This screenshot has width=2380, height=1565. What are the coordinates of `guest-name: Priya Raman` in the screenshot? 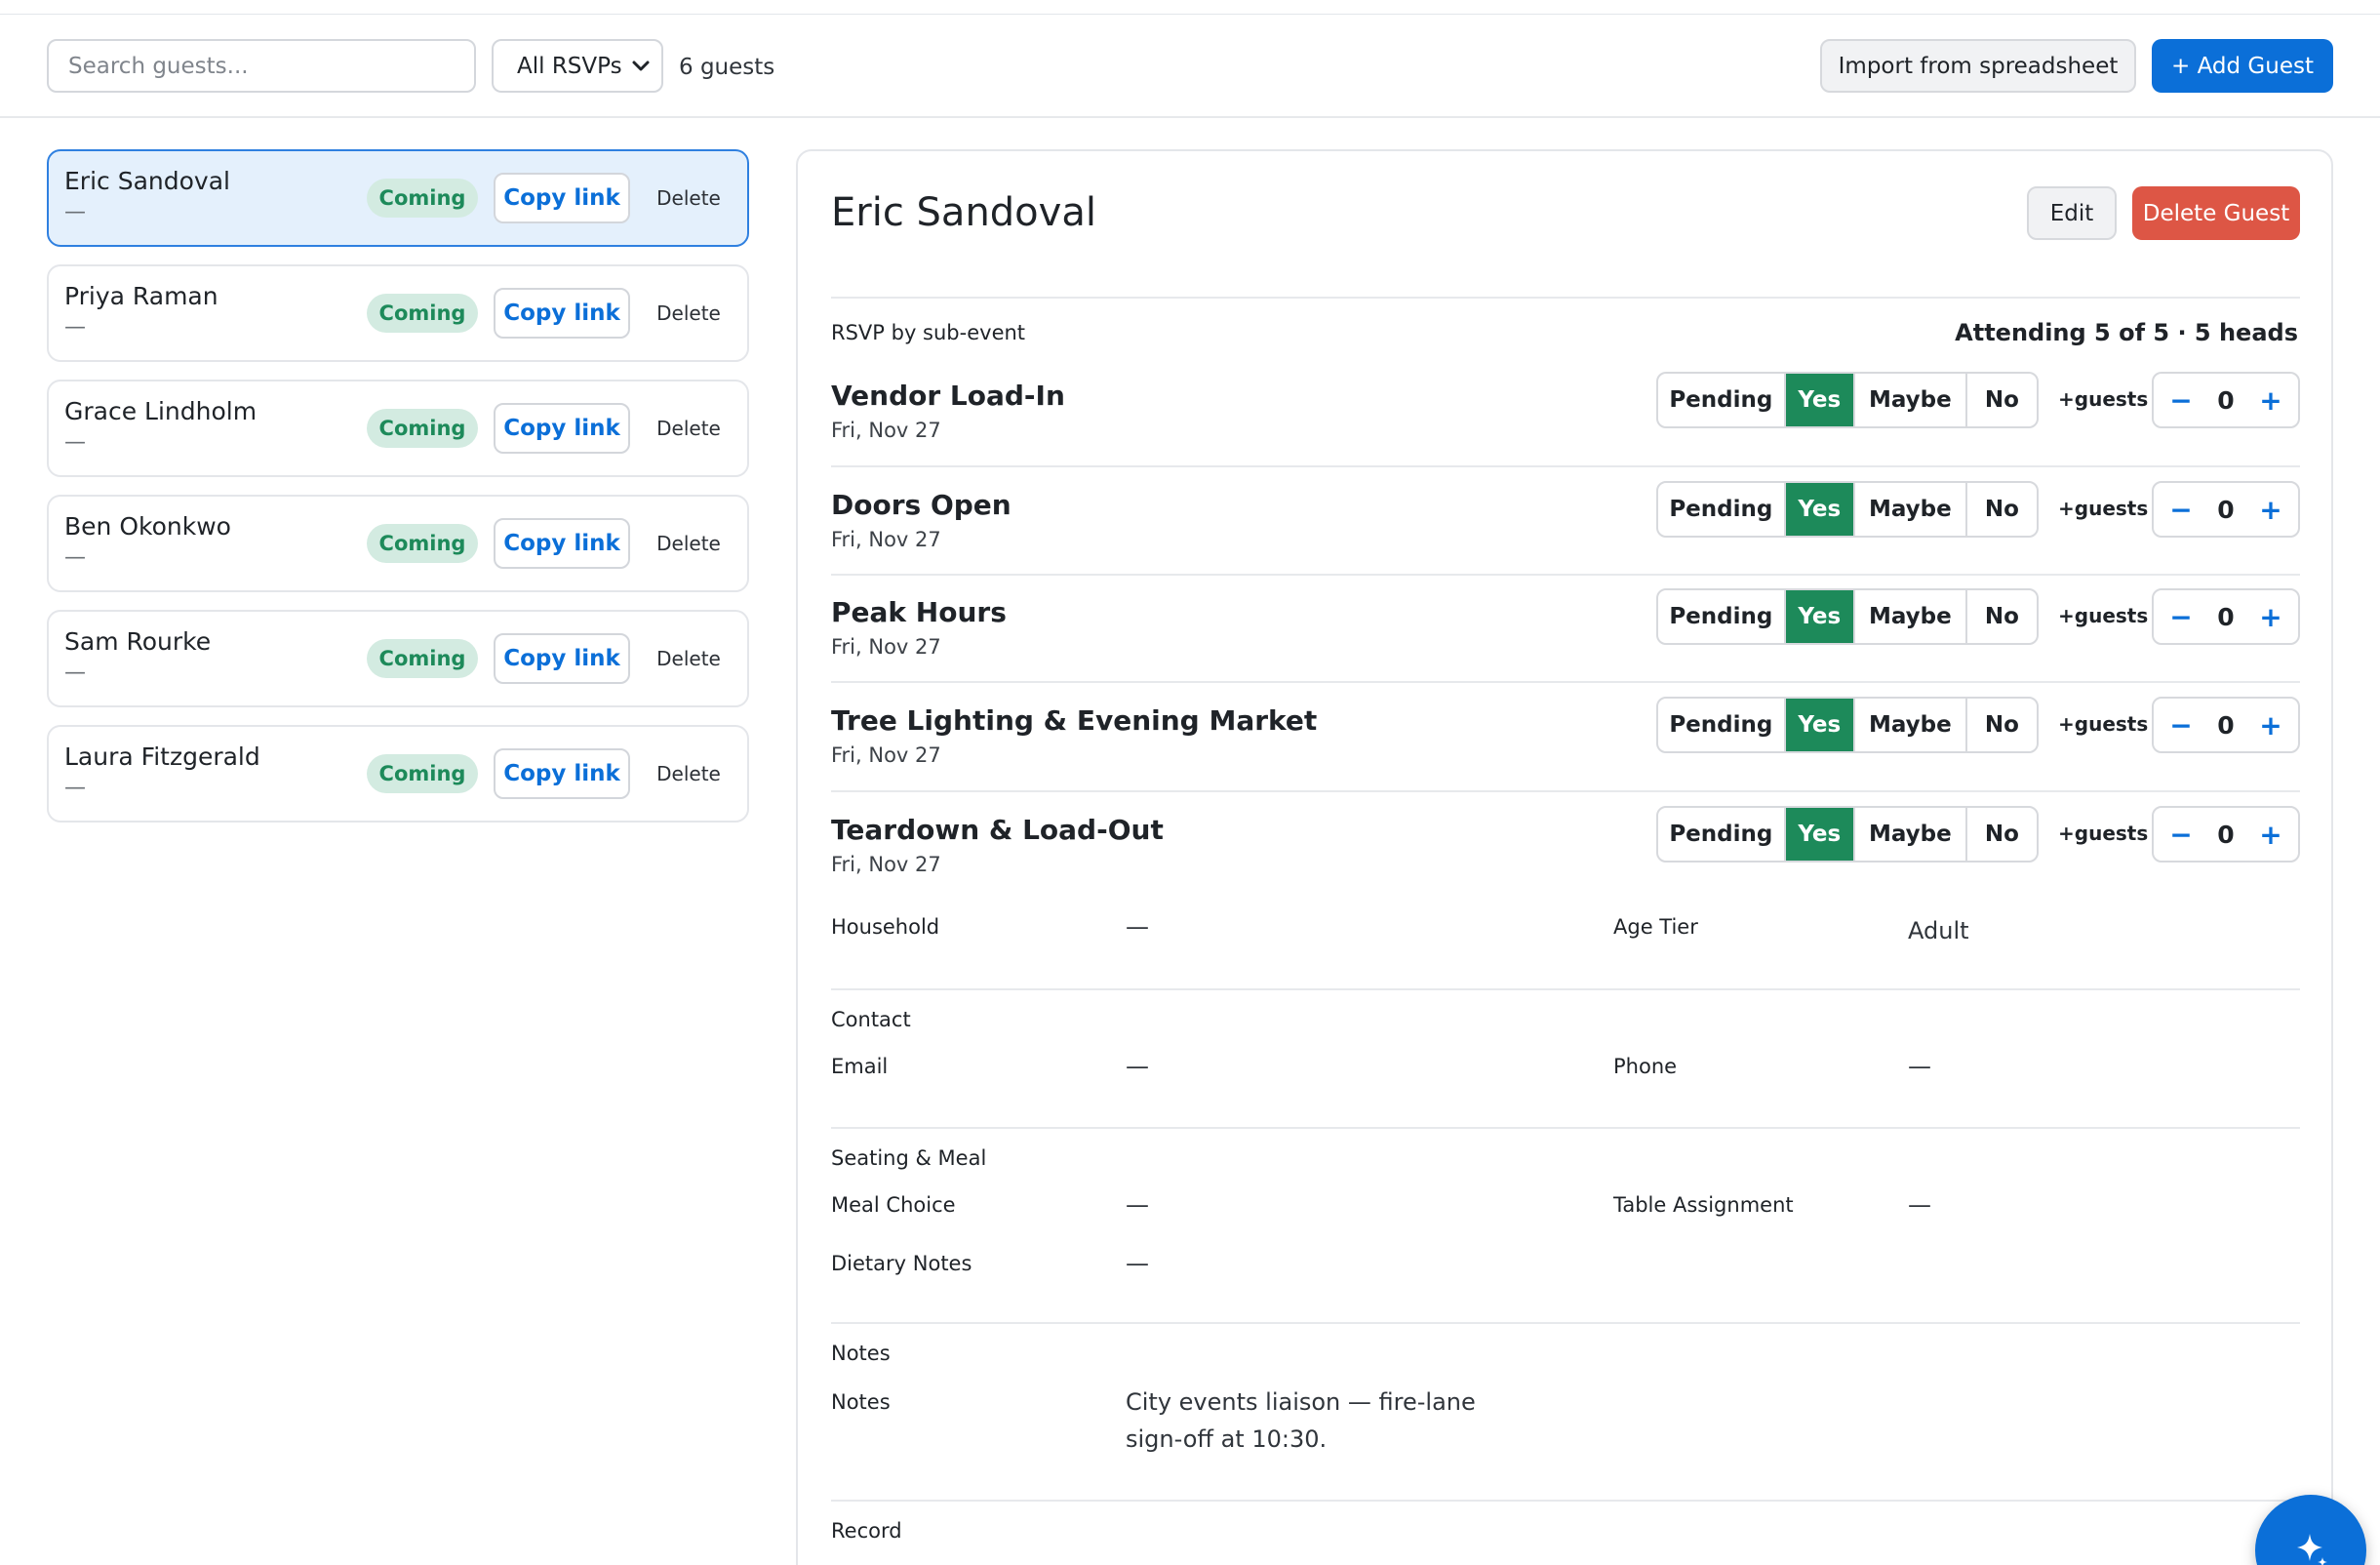 It's located at (141, 296).